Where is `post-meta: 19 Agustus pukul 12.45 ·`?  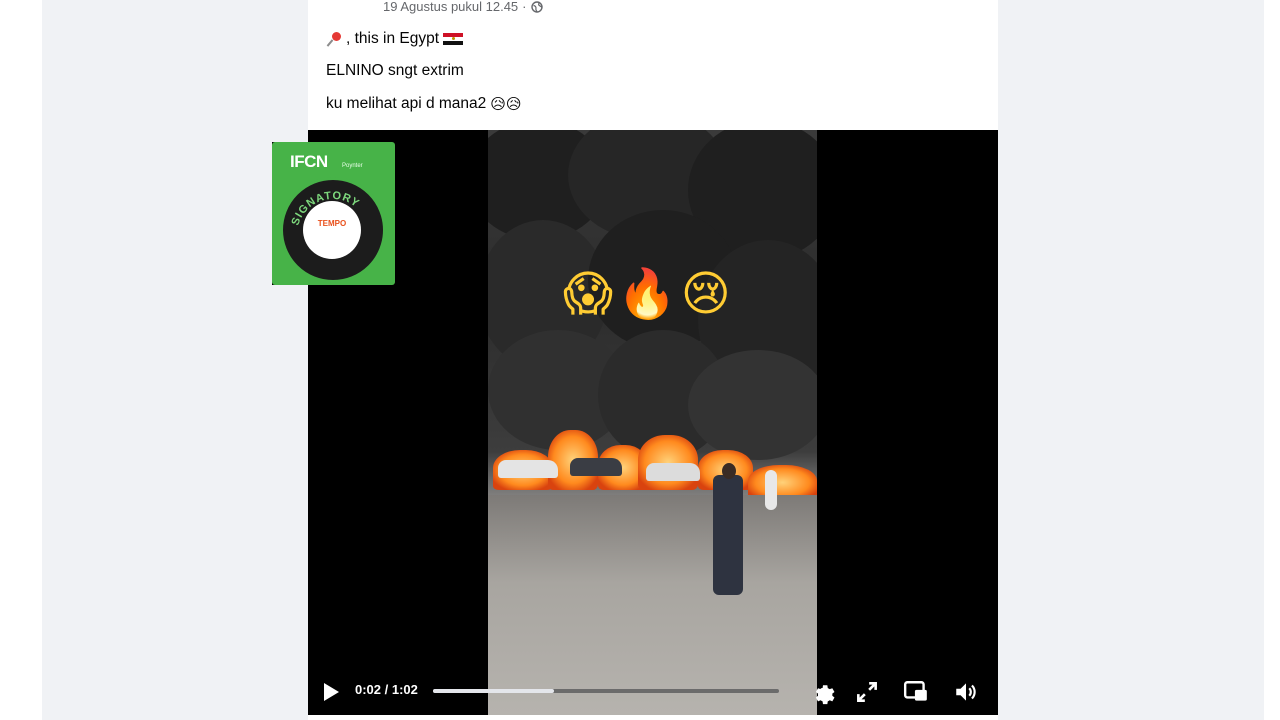 post-meta: 19 Agustus pukul 12.45 · is located at coordinates (463, 7).